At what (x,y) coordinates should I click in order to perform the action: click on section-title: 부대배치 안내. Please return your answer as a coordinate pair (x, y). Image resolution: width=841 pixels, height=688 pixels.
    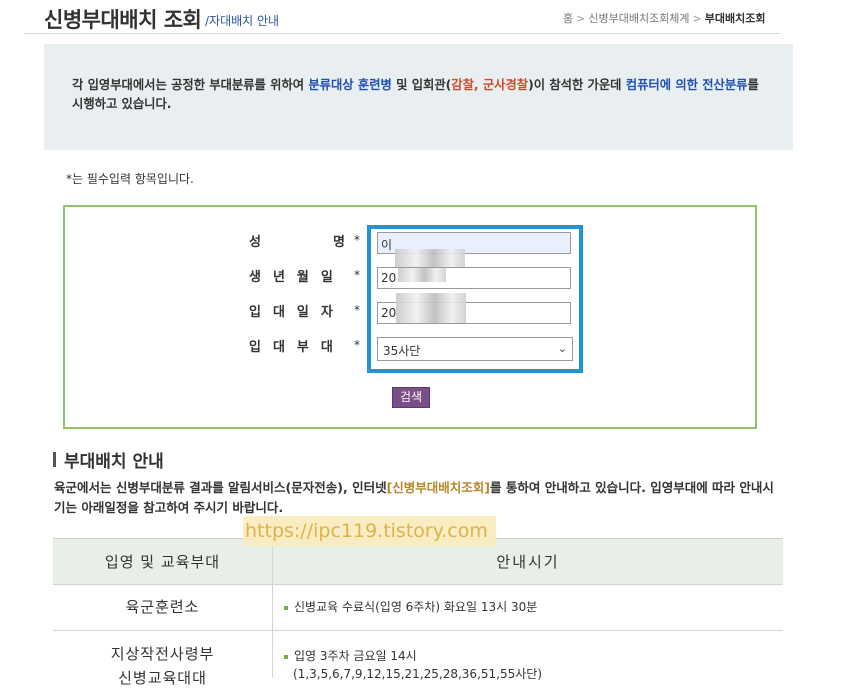
    Looking at the image, I should click on (114, 462).